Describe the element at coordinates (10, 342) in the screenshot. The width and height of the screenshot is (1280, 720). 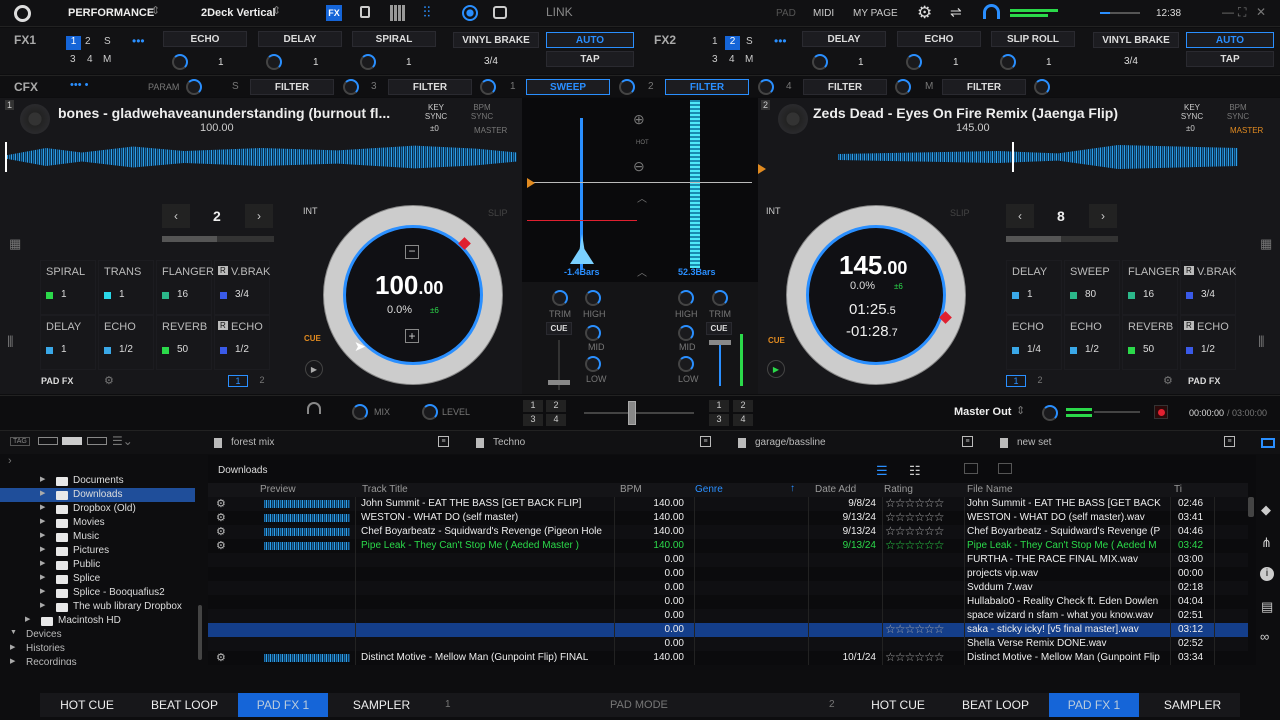
I see `deck1-side-handle-icon: ⦀` at that location.